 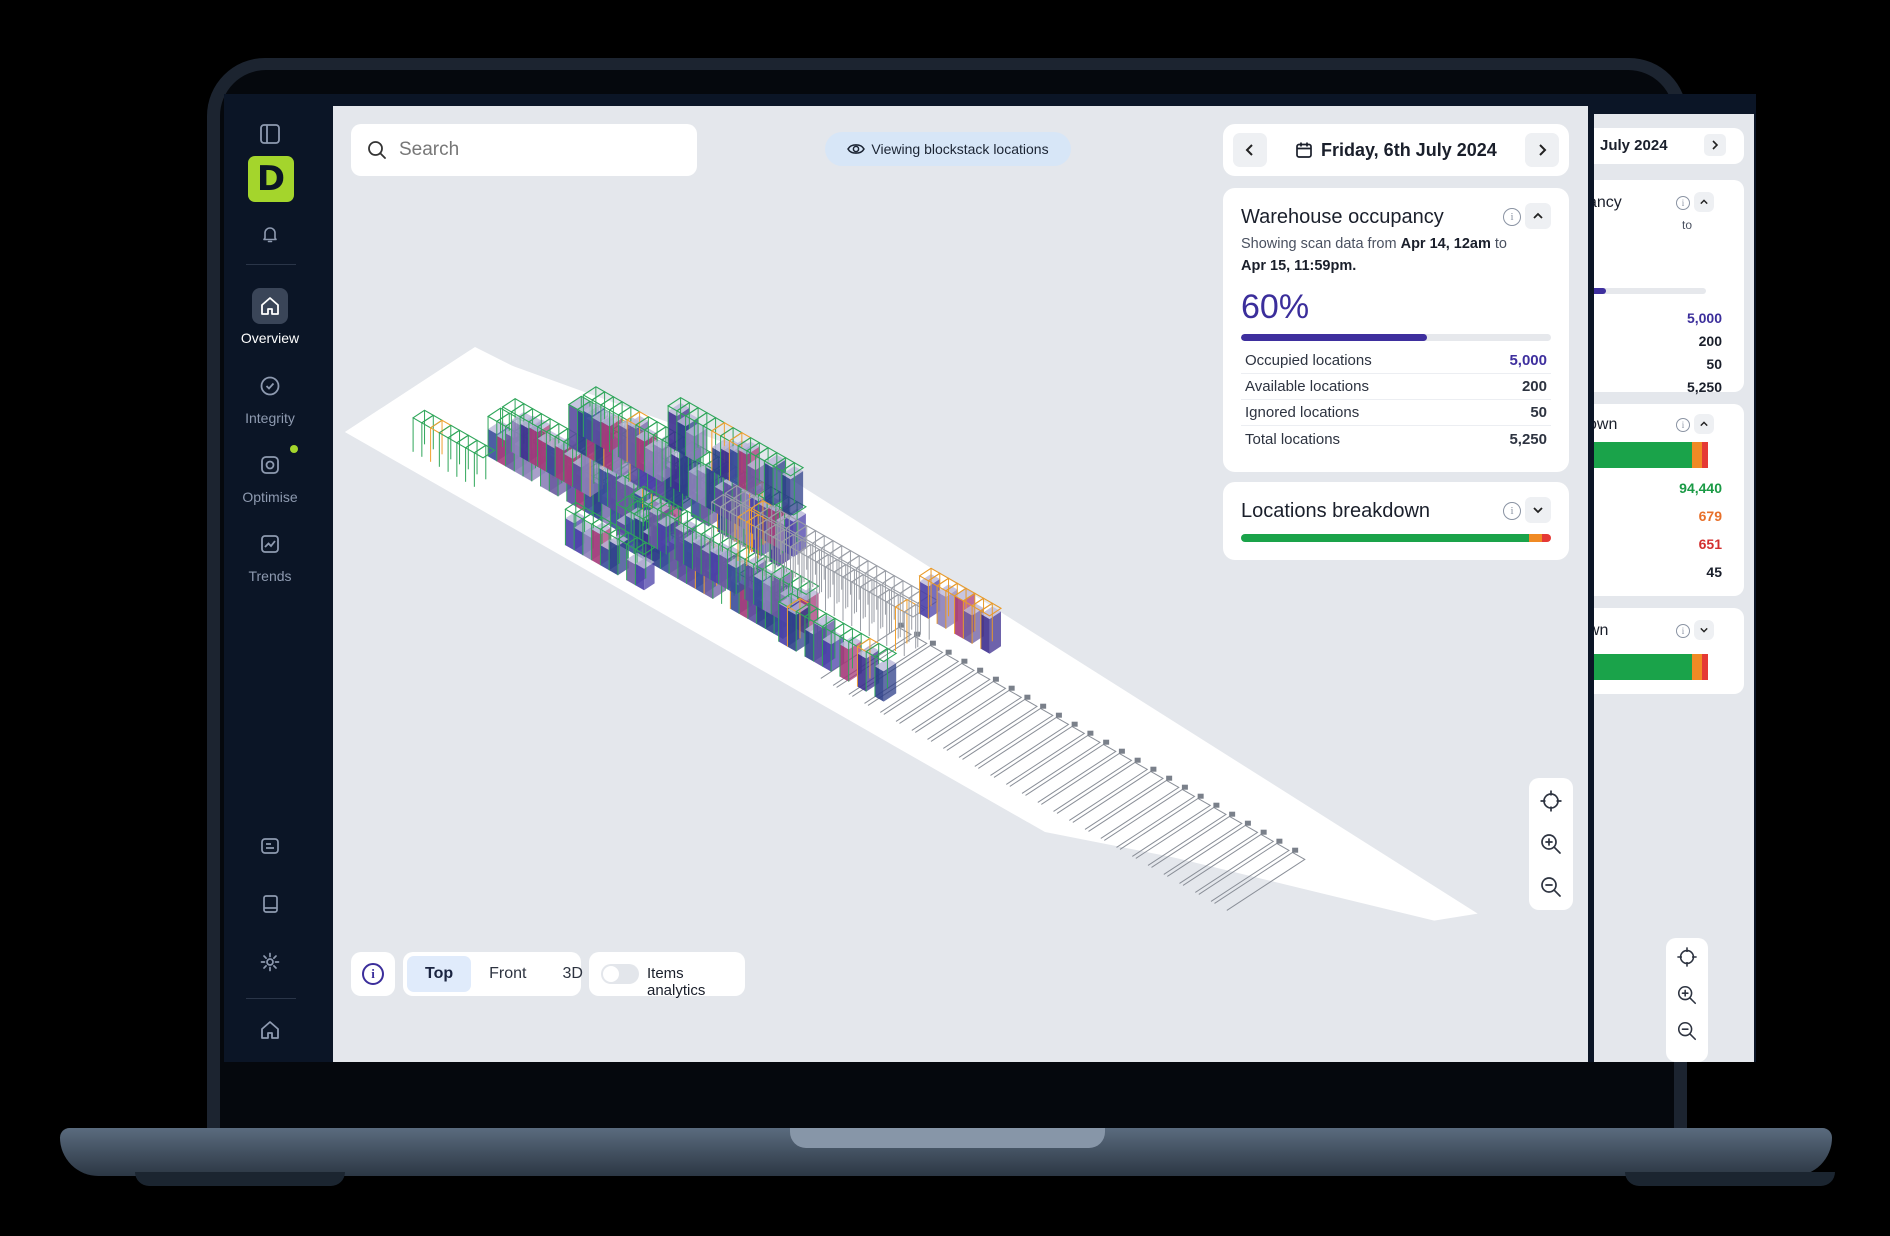 What do you see at coordinates (1669, 146) in the screenshot?
I see `secondary-date-navigator: July 2024` at bounding box center [1669, 146].